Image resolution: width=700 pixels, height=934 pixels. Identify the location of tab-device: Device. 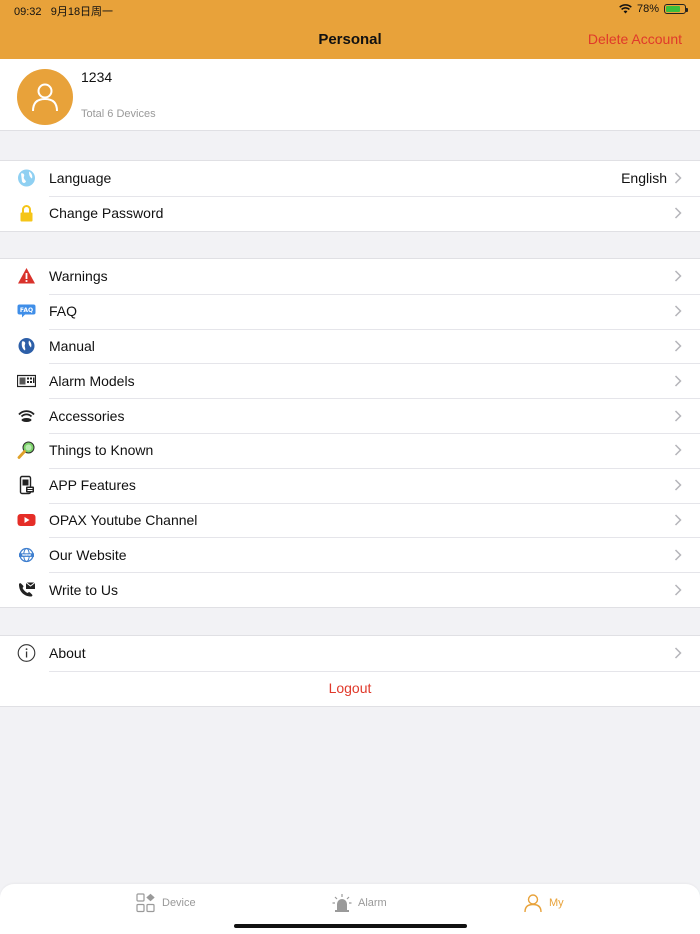
(166, 903).